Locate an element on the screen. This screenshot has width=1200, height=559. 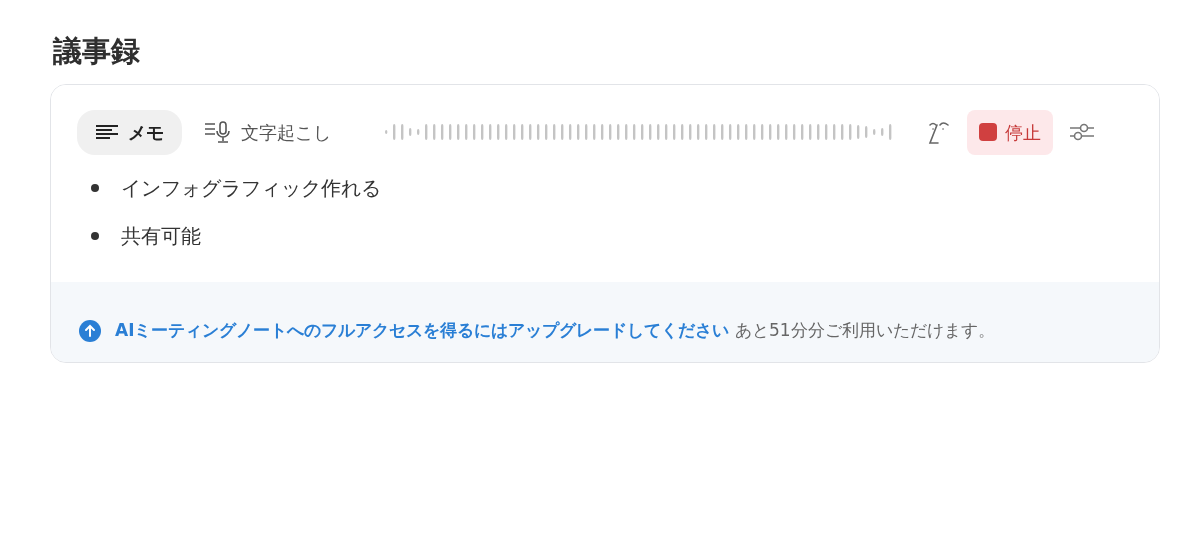
stop-icon is located at coordinates (988, 132).